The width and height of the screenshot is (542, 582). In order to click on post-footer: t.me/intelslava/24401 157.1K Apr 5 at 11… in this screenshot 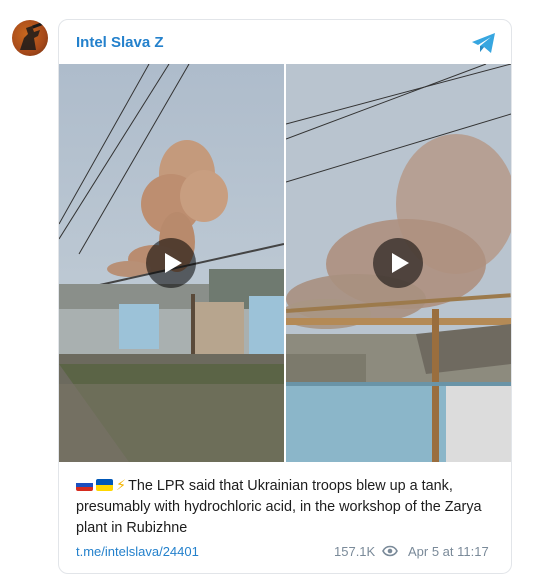, I will do `click(286, 553)`.